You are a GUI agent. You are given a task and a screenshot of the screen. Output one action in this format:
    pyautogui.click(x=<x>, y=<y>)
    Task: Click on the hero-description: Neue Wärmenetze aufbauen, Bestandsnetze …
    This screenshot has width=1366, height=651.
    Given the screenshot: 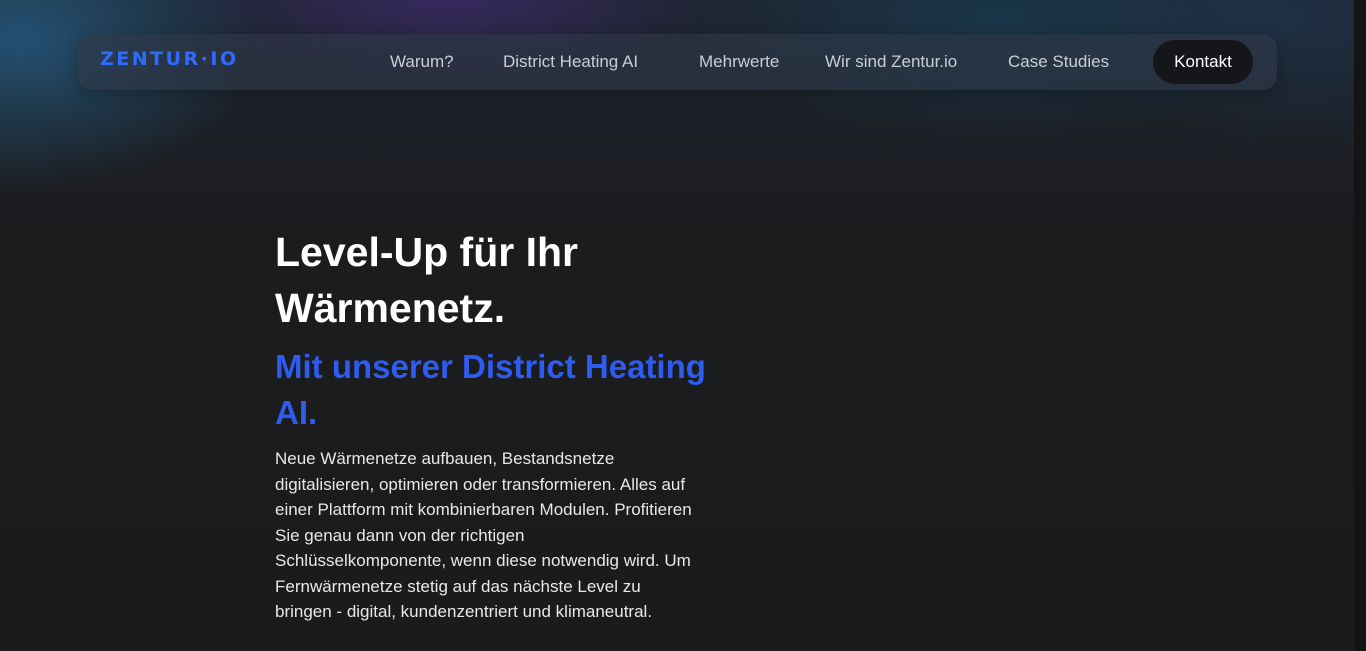 What is the action you would take?
    pyautogui.click(x=483, y=535)
    